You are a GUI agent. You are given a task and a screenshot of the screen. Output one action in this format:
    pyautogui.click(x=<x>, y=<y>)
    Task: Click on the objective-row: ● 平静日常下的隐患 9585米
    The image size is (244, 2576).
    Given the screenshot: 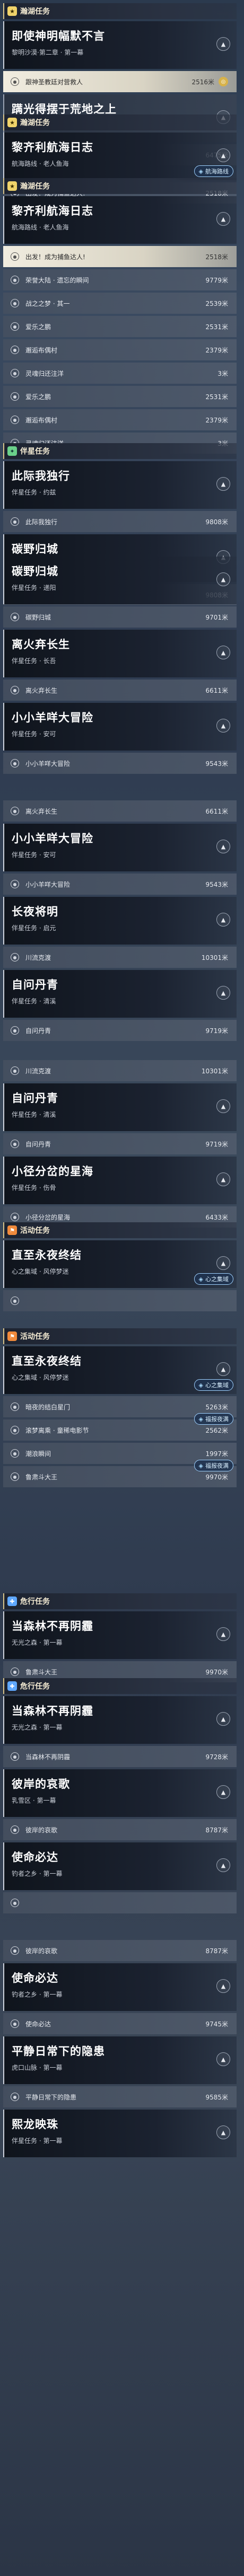 What is the action you would take?
    pyautogui.click(x=120, y=2096)
    